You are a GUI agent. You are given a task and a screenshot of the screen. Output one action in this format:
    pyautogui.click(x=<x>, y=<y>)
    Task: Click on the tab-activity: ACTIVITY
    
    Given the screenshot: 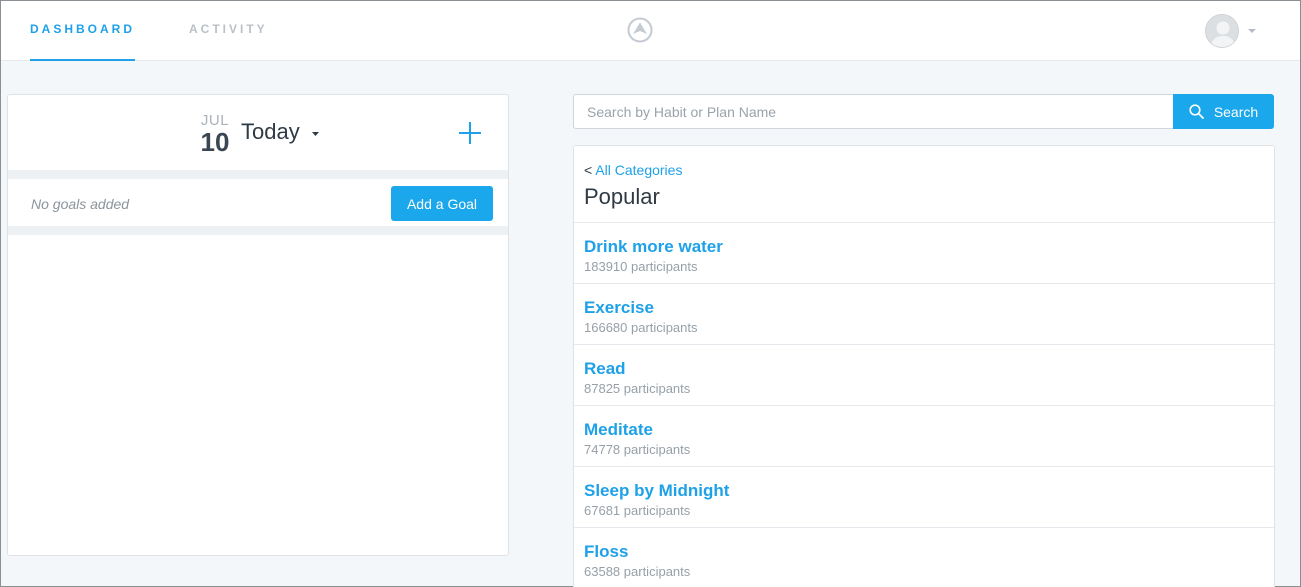 What is the action you would take?
    pyautogui.click(x=231, y=31)
    